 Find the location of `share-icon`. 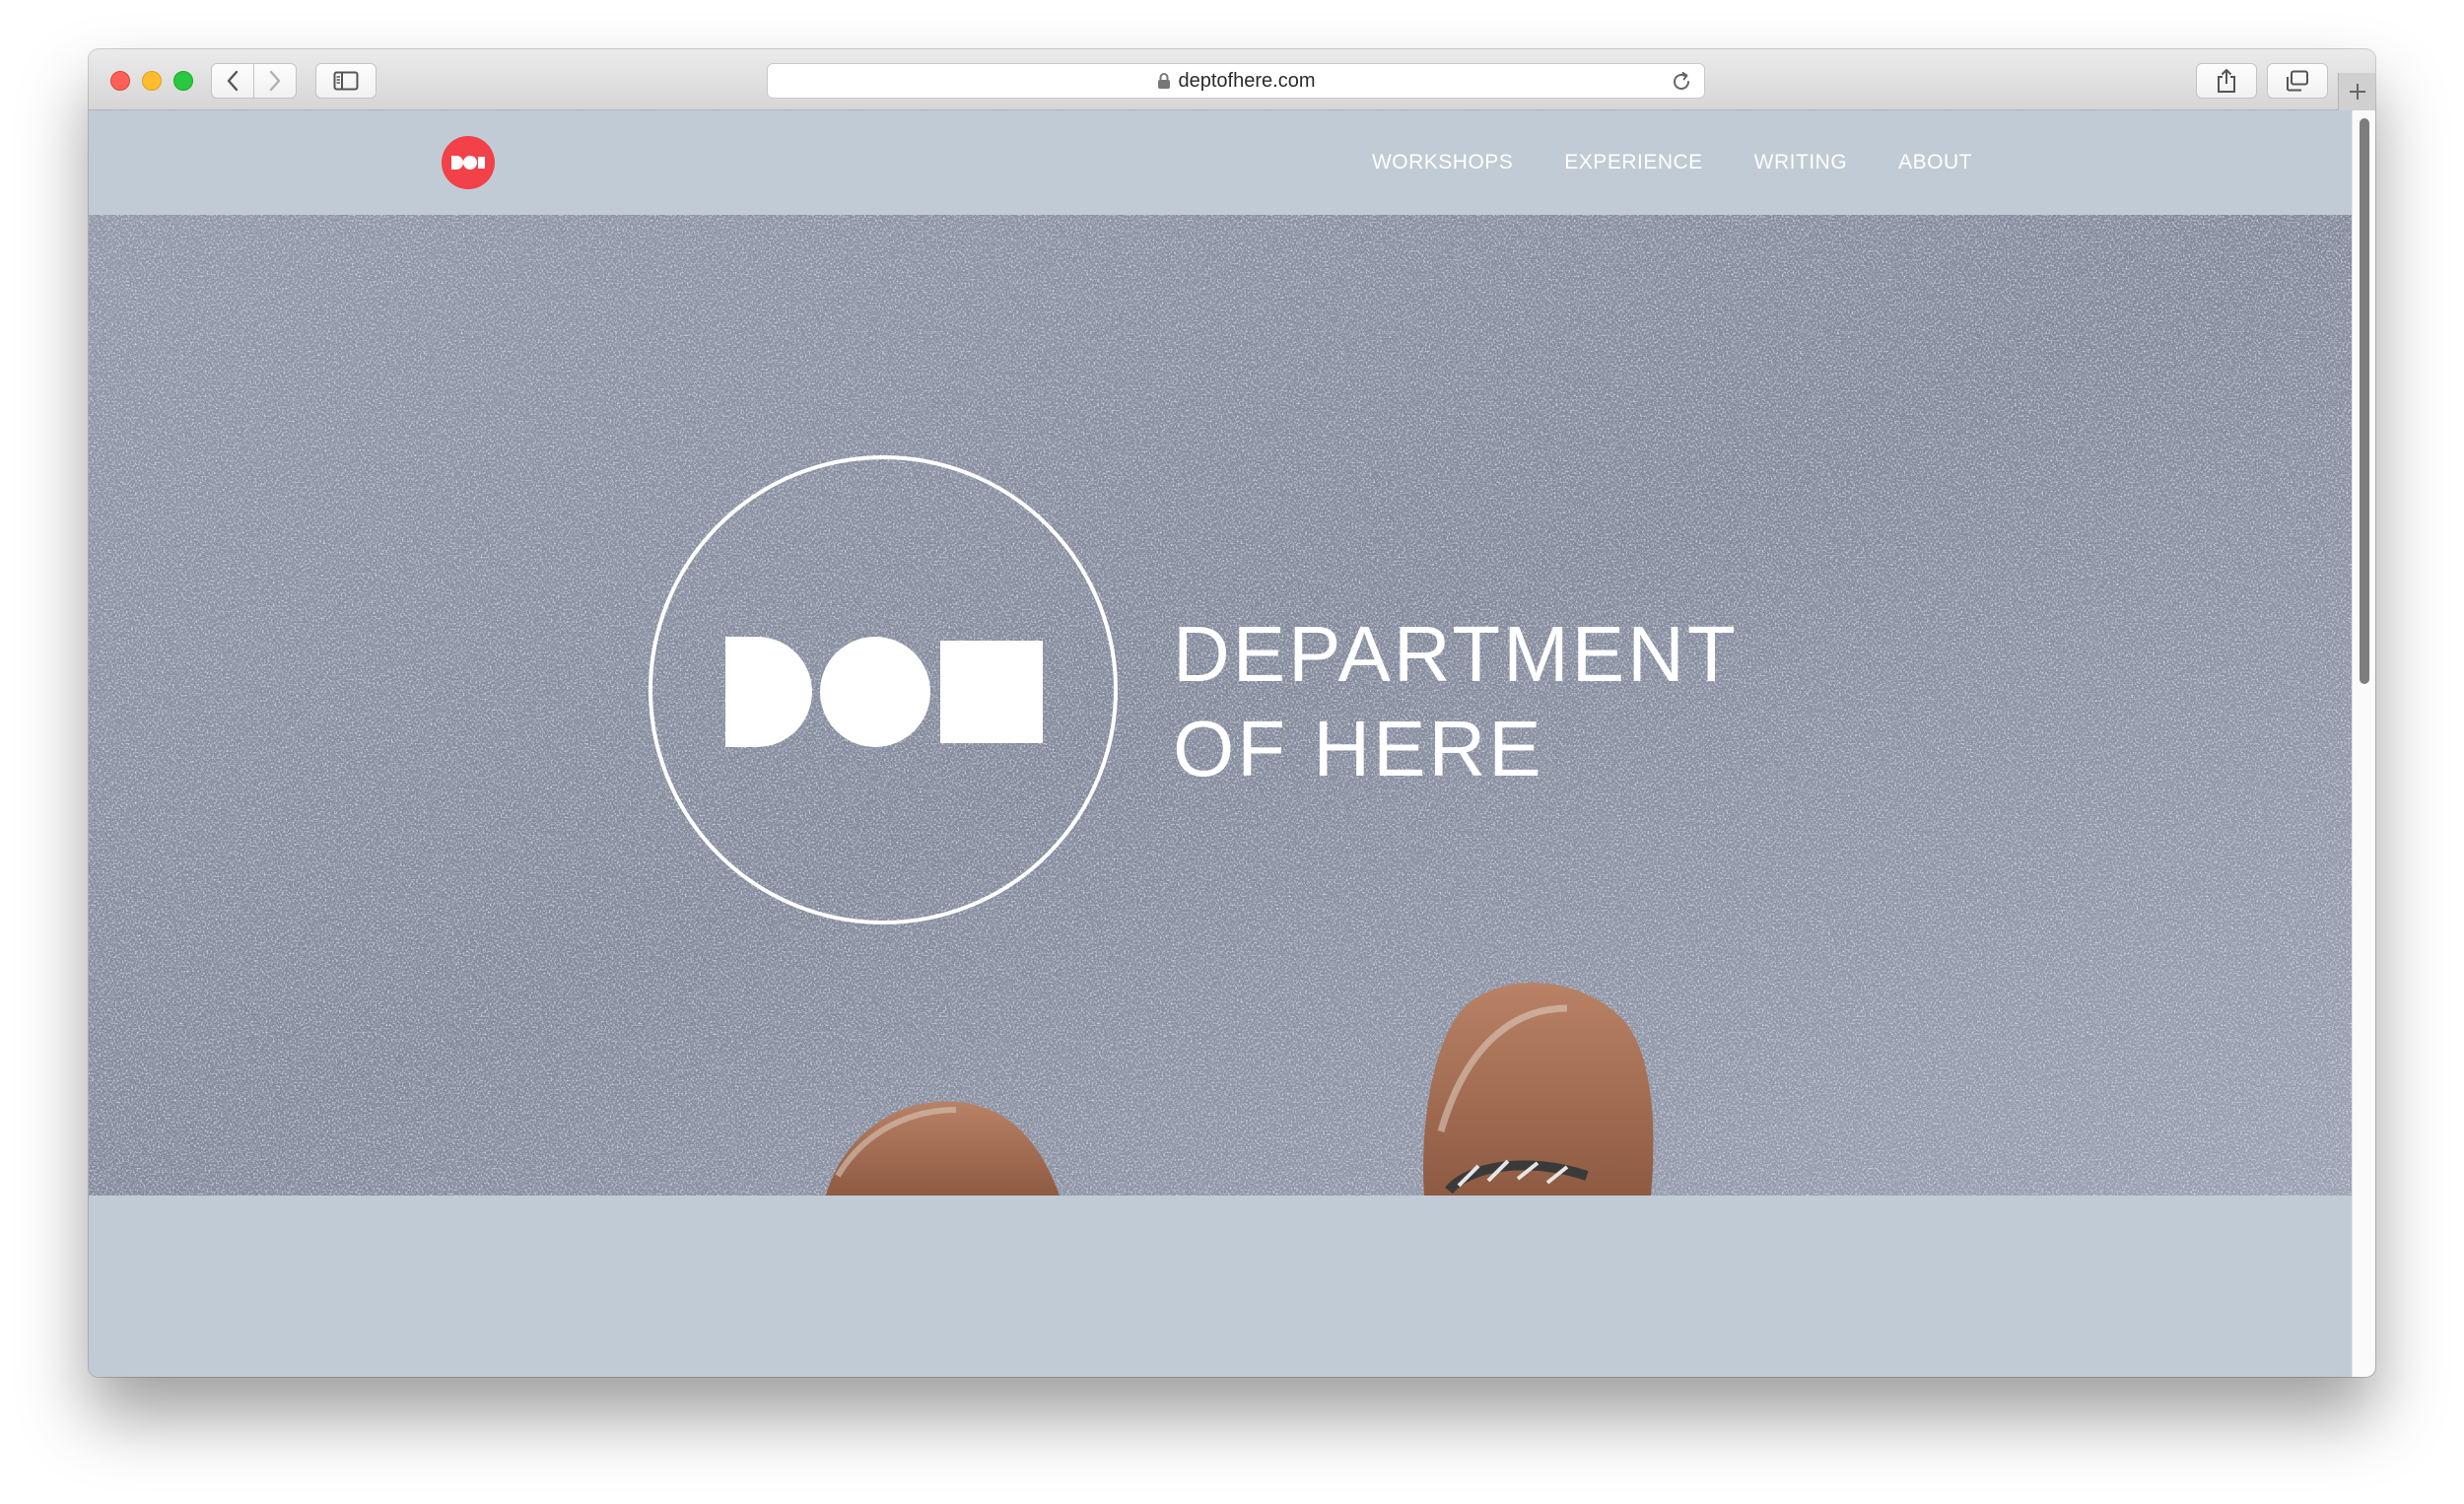

share-icon is located at coordinates (2226, 81).